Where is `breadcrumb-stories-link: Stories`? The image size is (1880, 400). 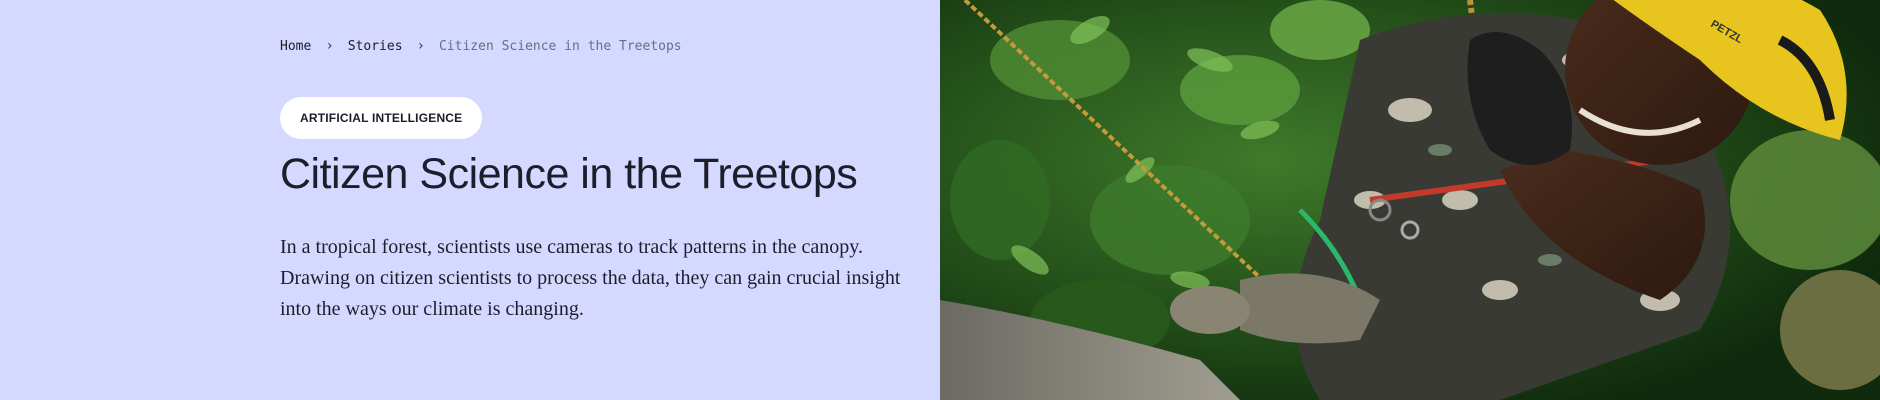
breadcrumb-stories-link: Stories is located at coordinates (375, 46).